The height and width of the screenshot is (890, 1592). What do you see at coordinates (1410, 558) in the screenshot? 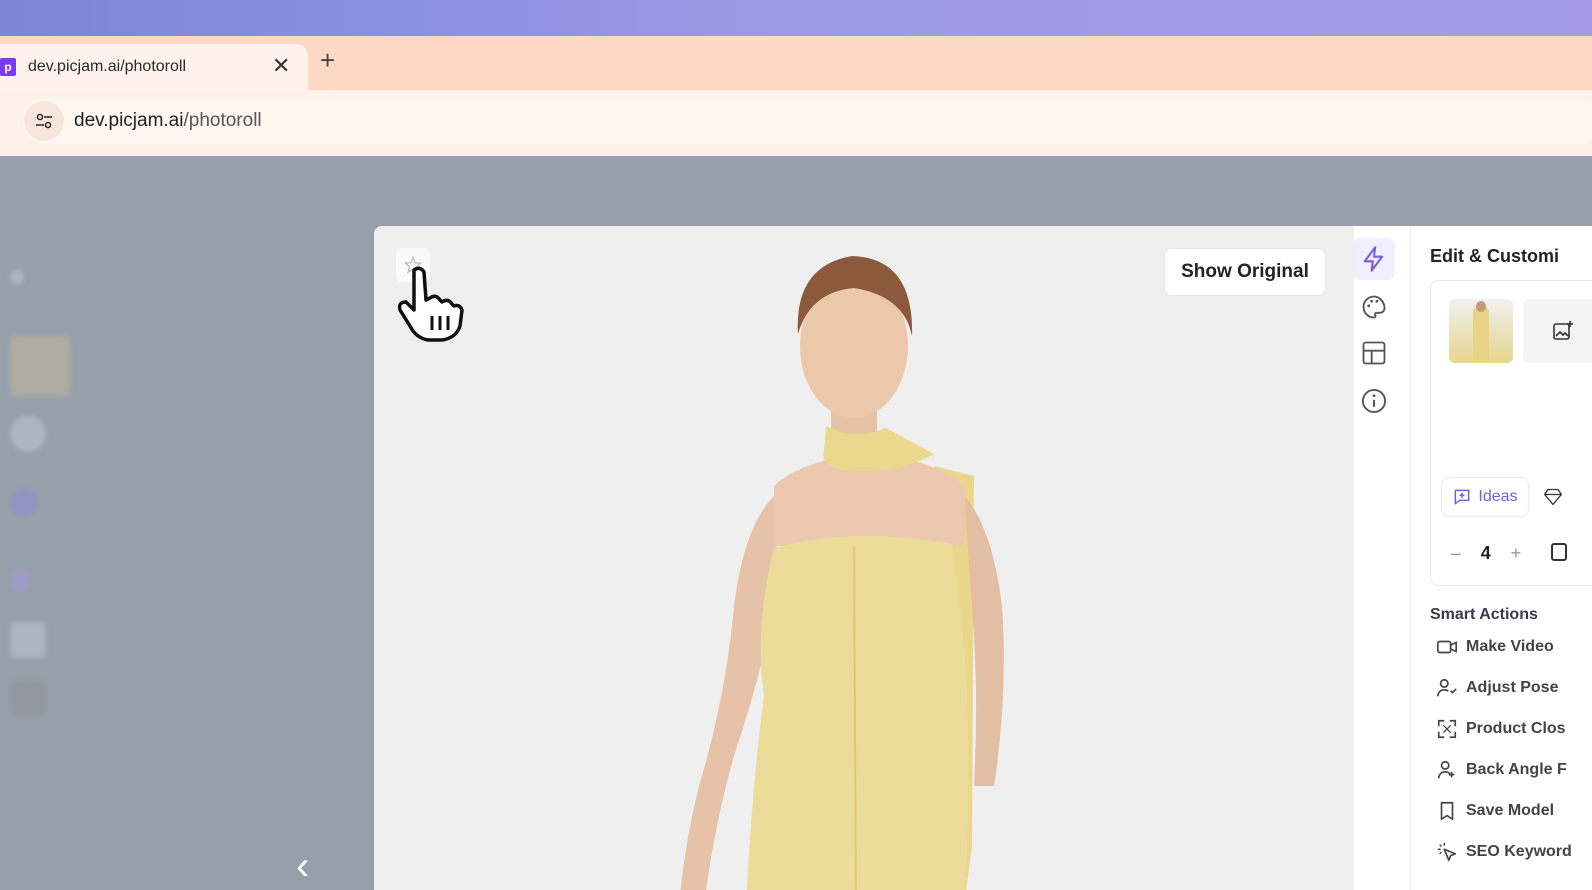
I see `panel-divider` at bounding box center [1410, 558].